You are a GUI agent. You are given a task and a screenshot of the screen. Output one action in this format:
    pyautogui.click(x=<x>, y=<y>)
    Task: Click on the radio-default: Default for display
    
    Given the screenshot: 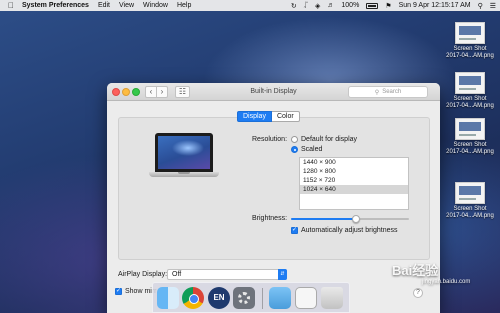 What is the action you would take?
    pyautogui.click(x=324, y=139)
    